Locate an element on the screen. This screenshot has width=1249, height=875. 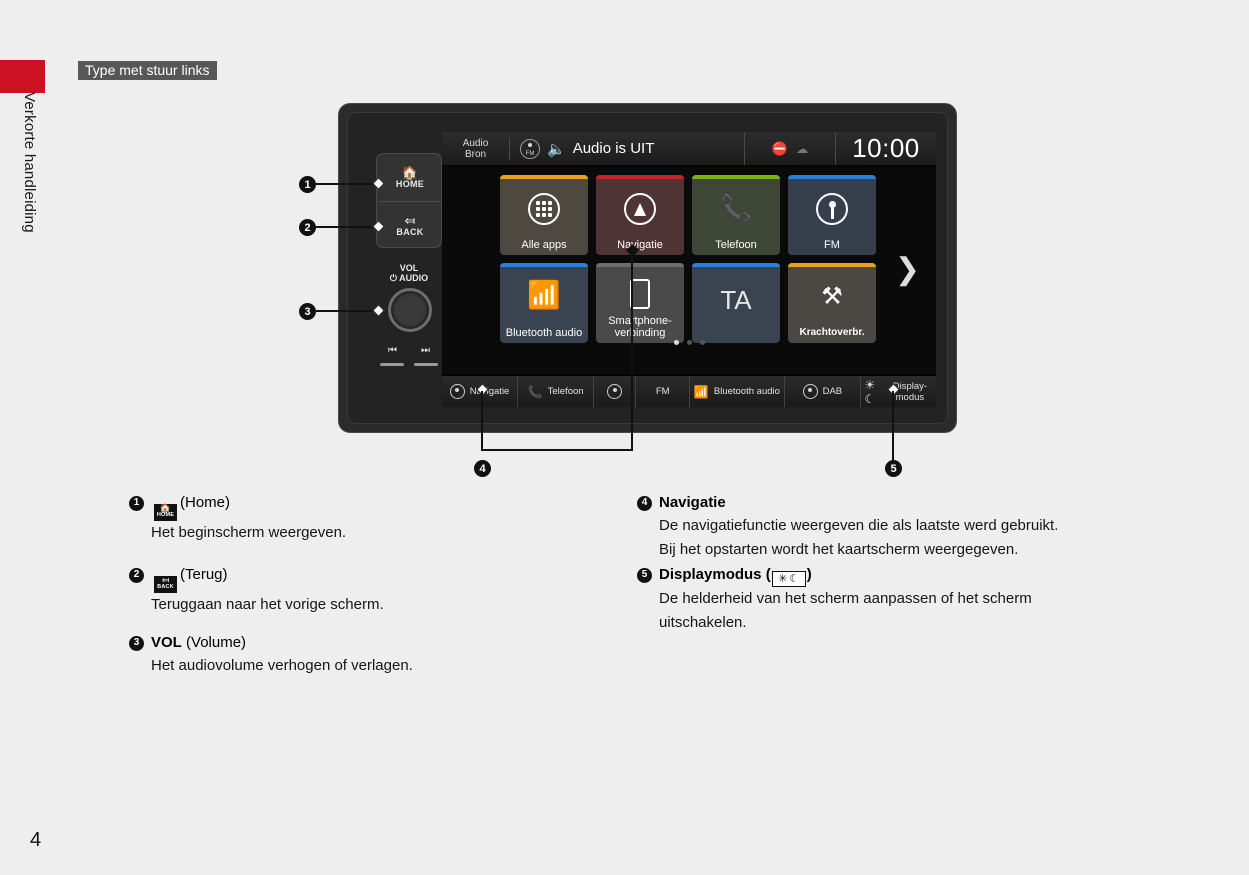
hardkey-pad: 🏠 HOME ⤆ BACK is located at coordinates (409, 200).